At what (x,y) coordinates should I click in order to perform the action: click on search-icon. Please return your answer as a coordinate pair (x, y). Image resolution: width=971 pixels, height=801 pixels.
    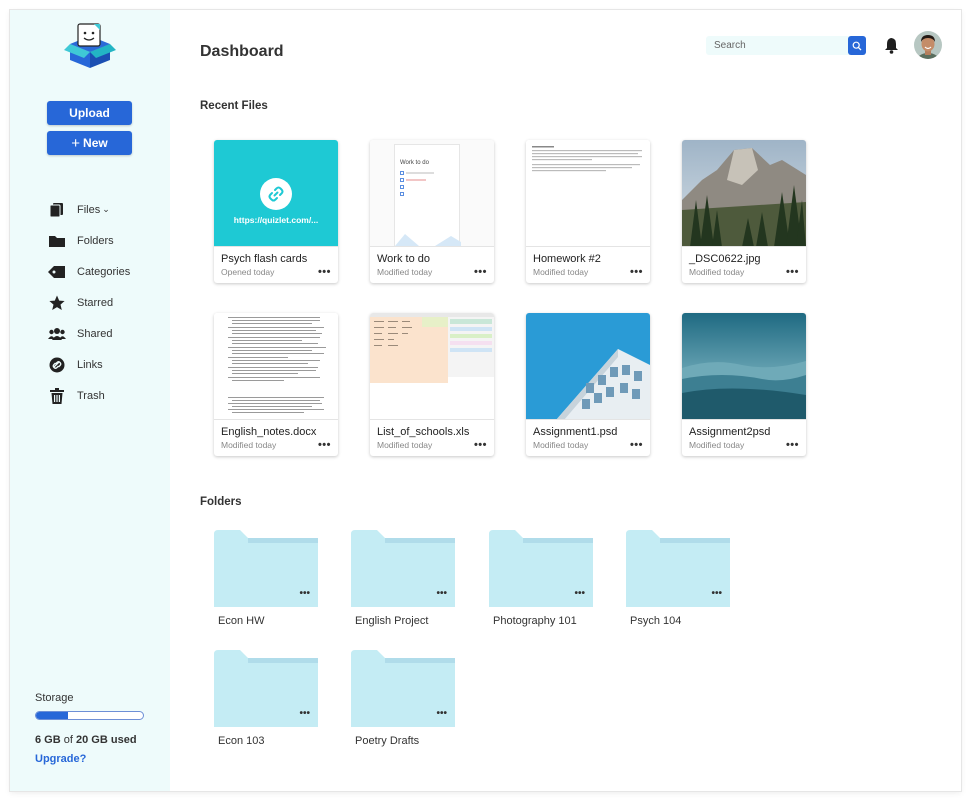
    Looking at the image, I should click on (857, 45).